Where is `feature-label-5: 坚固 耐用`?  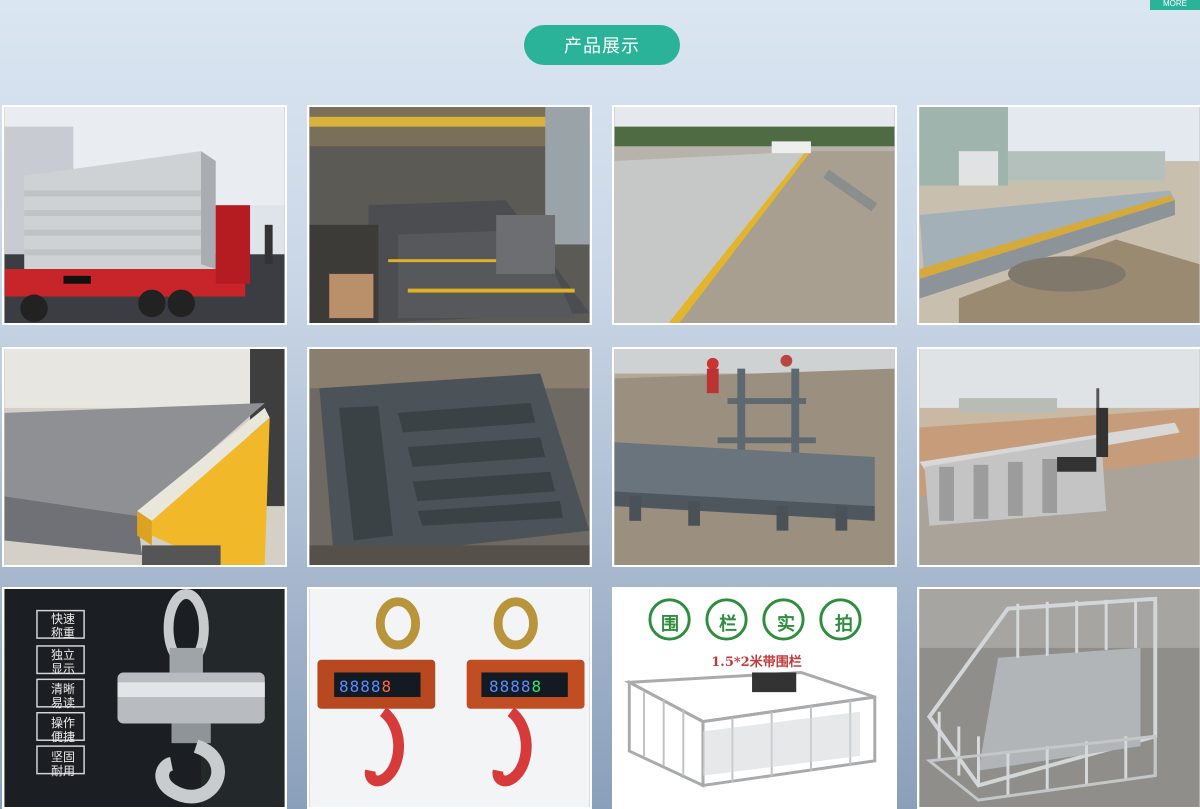 feature-label-5: 坚固 耐用 is located at coordinates (62, 764).